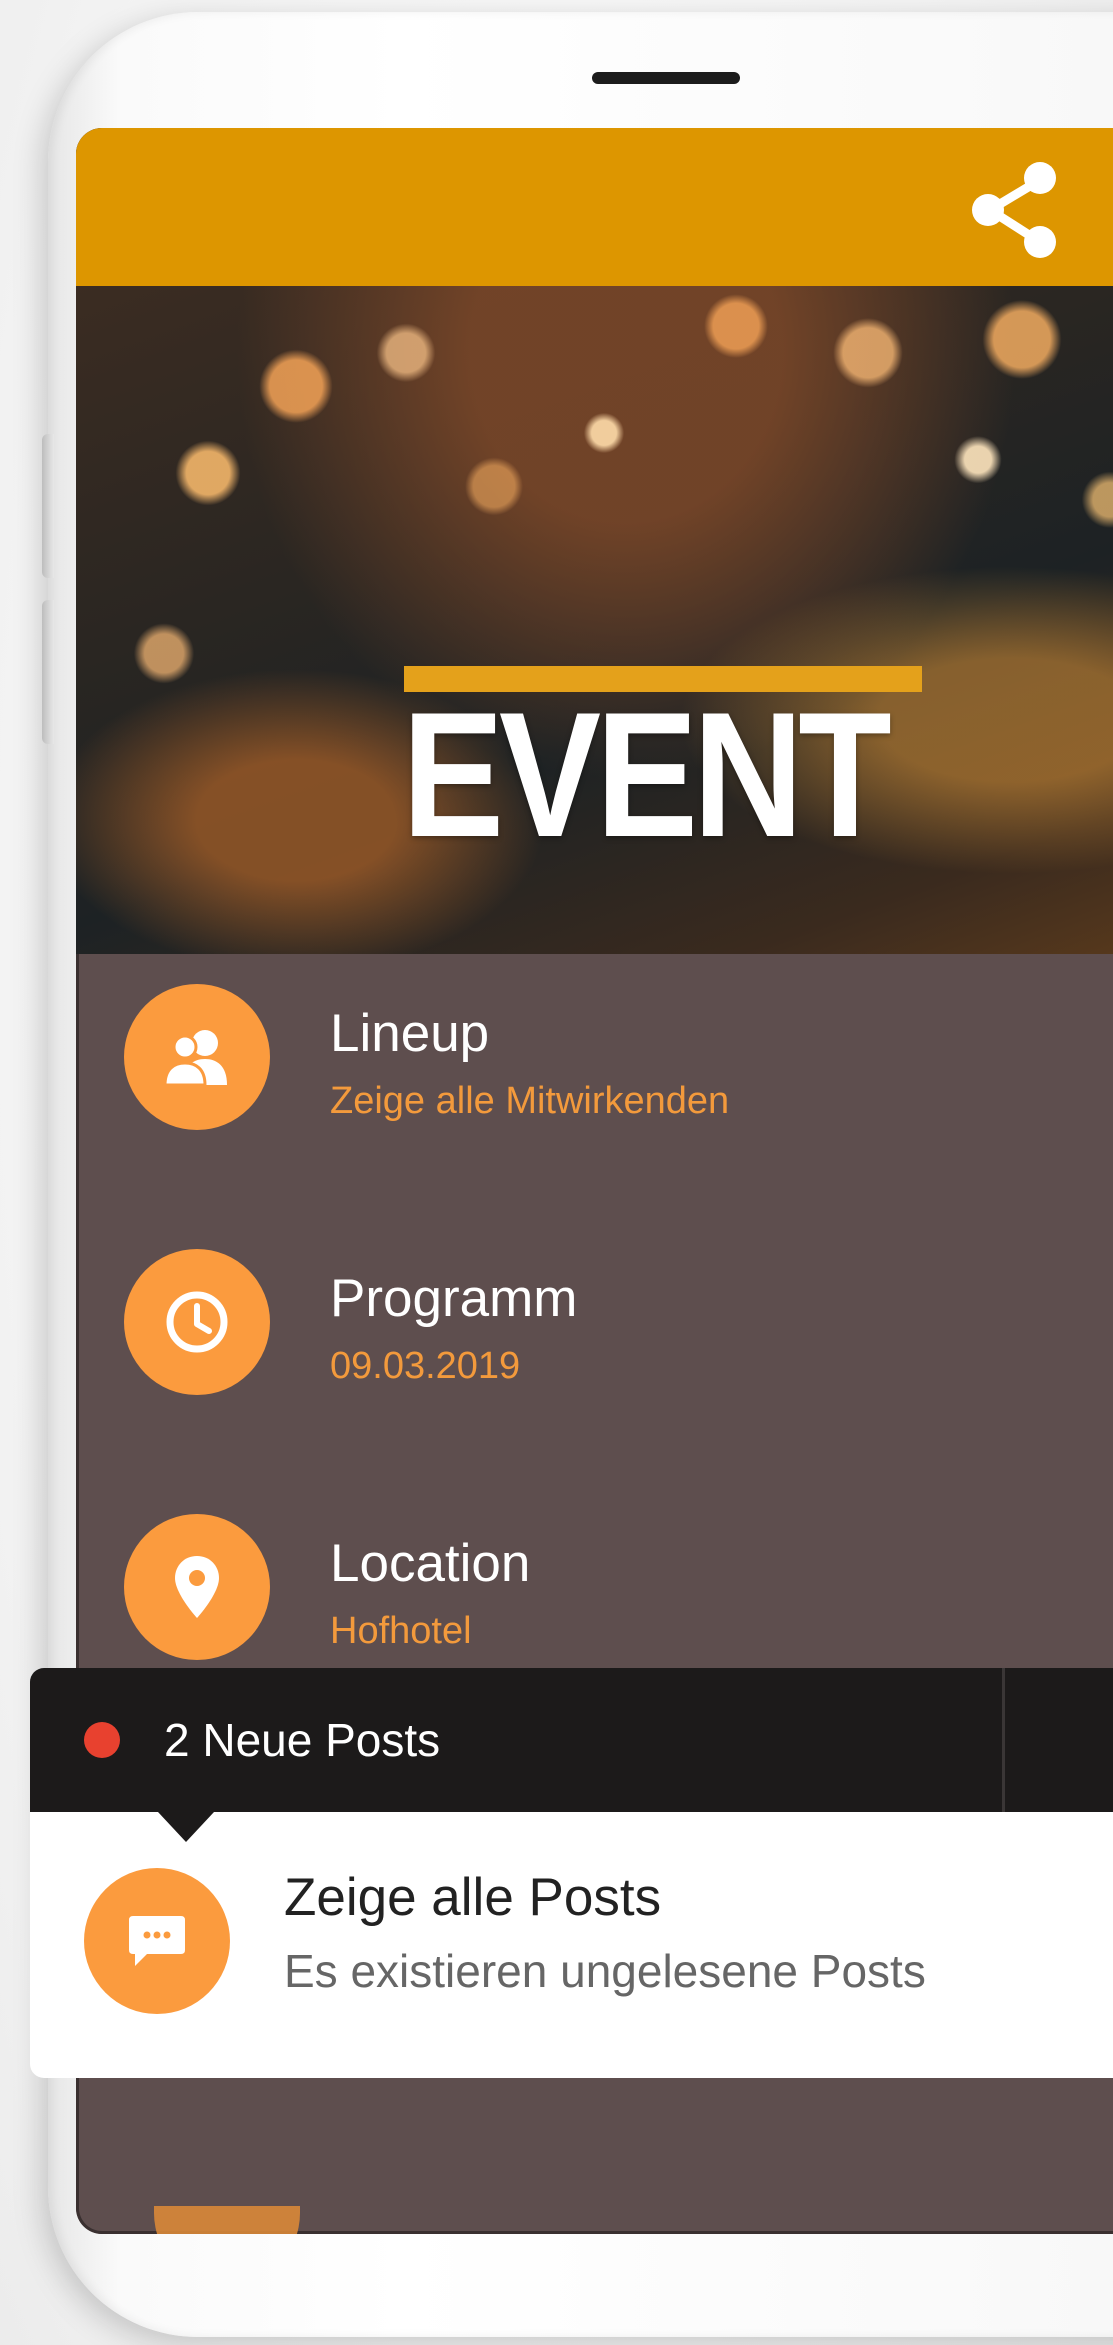 This screenshot has height=2345, width=1113. Describe the element at coordinates (473, 1897) in the screenshot. I see `posts-title: Zeige alle Posts` at that location.